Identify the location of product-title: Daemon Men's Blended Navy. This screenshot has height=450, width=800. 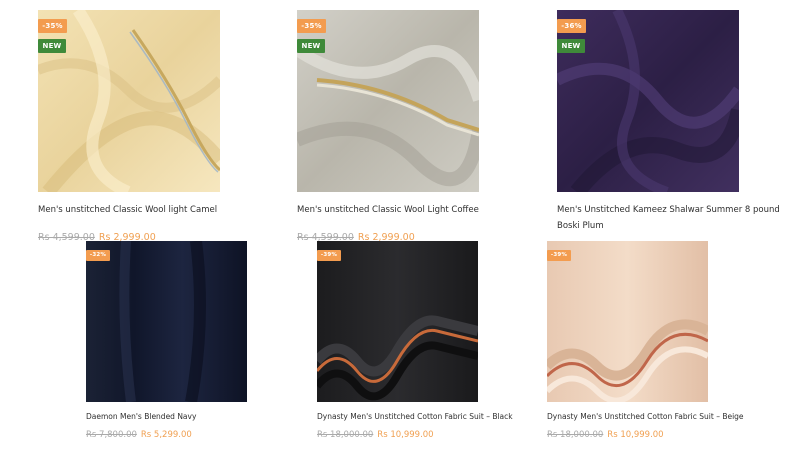
(196, 417).